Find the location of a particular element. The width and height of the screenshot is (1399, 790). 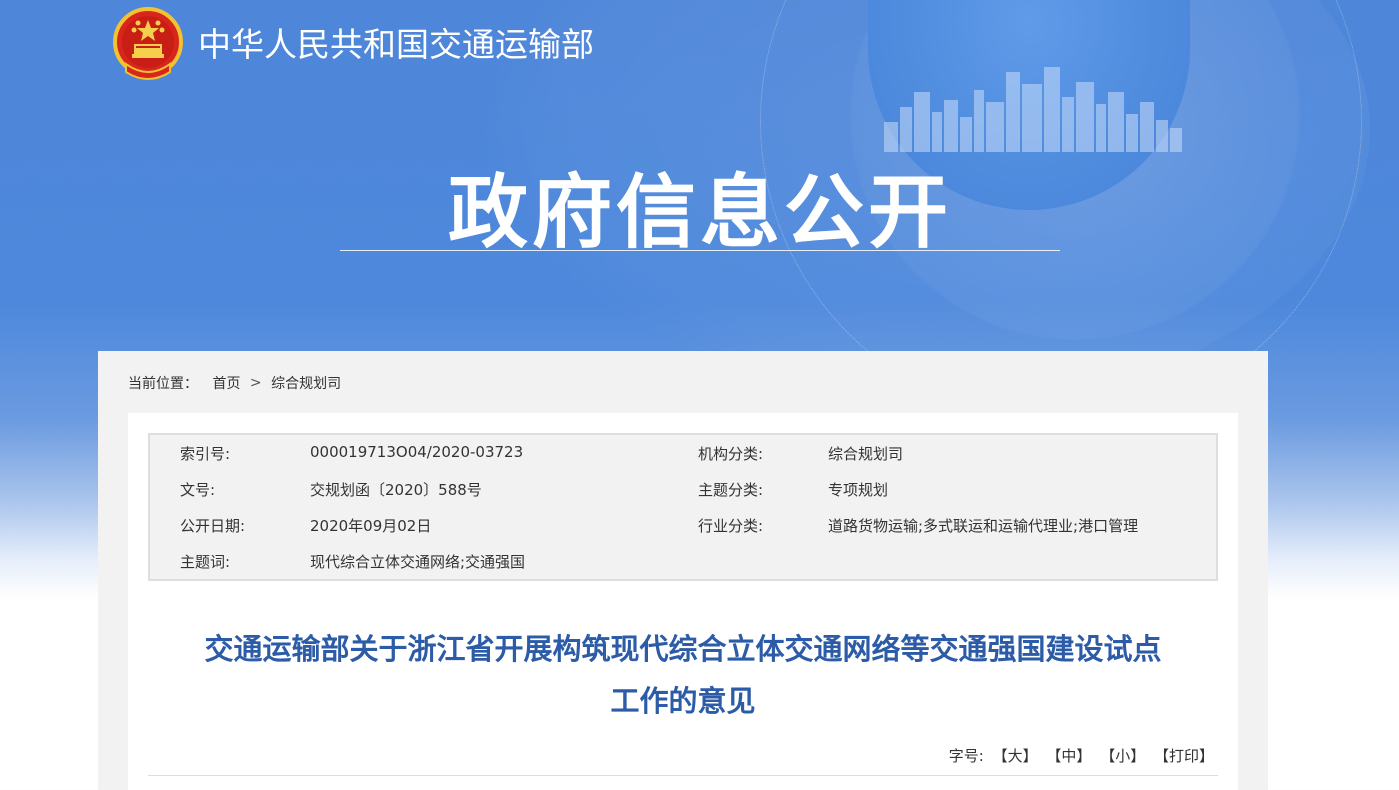

font-size-toolbar: 字号: 【大】 【中】 【小】 【打印】 is located at coordinates (1081, 755).